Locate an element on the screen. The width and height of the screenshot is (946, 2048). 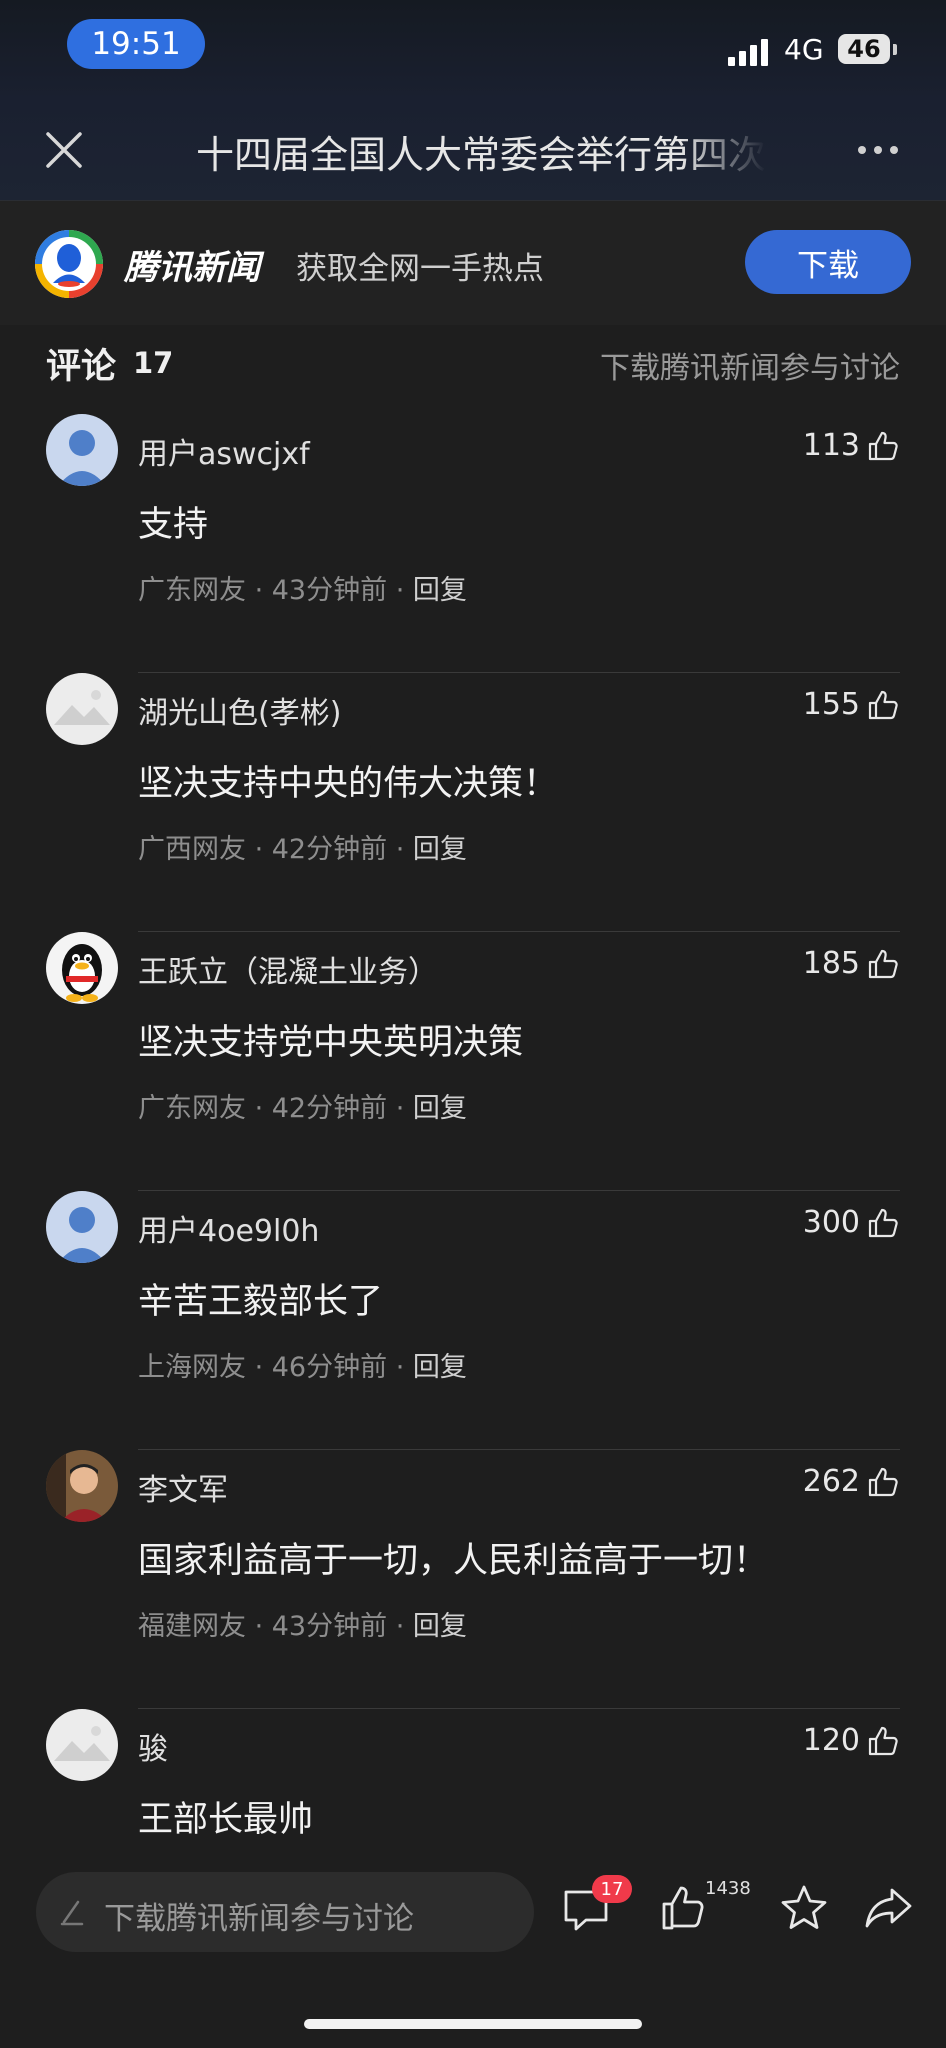
comment-username: 李文军 is located at coordinates (183, 1487).